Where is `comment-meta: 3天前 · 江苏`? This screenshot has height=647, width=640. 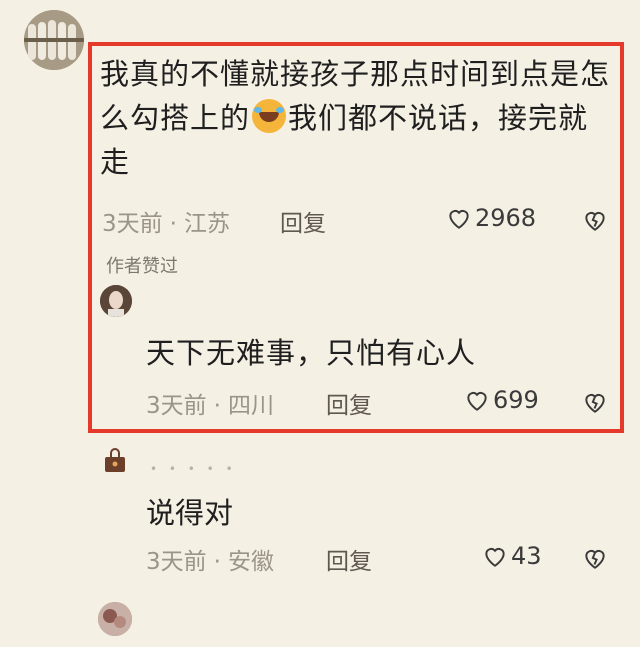
comment-meta: 3天前 · 江苏 is located at coordinates (166, 224).